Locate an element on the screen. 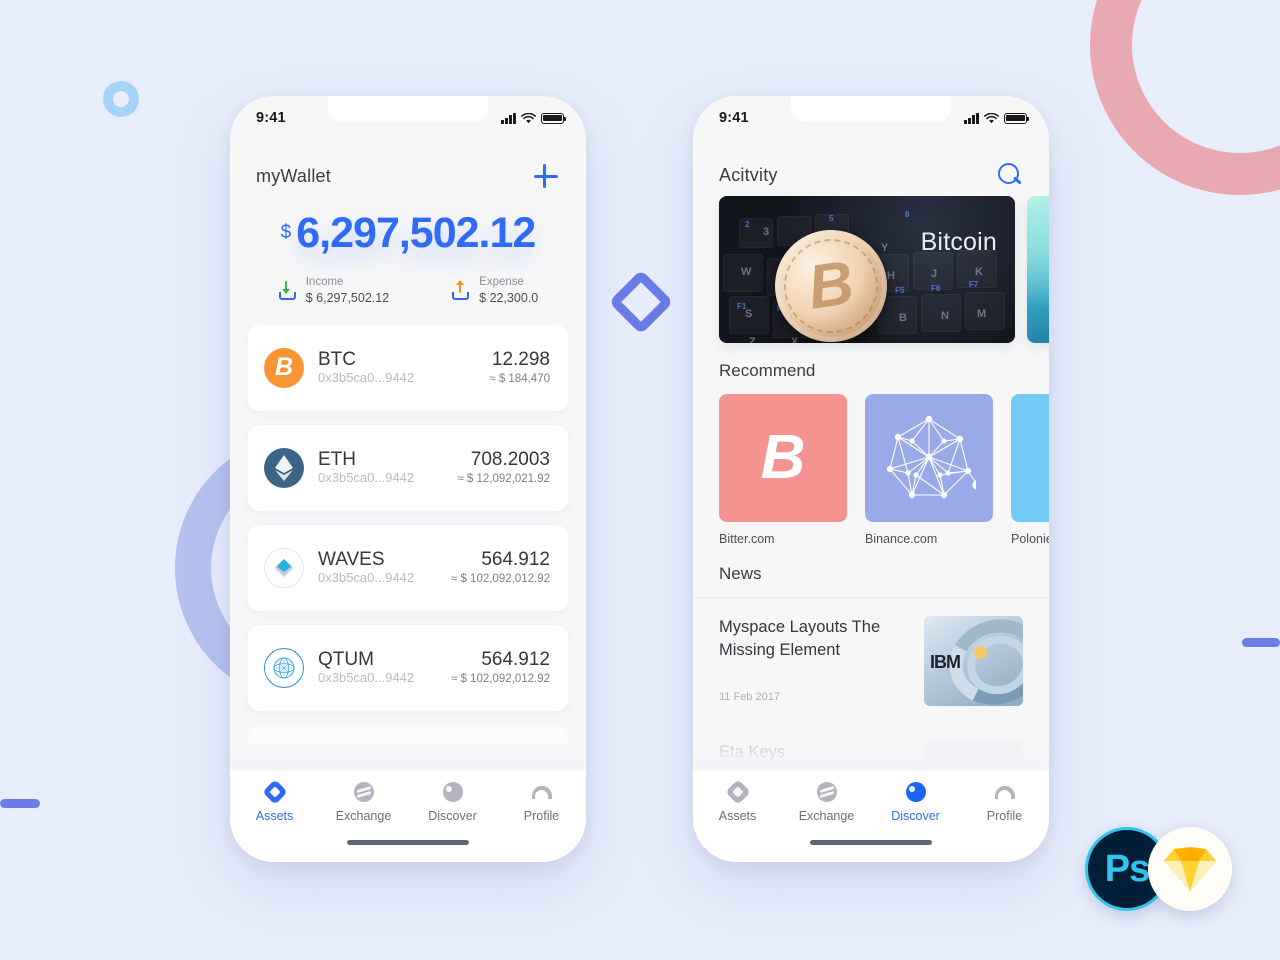  recommend-list: B Bitter.com Binance.com Poloni is located at coordinates (871, 470).